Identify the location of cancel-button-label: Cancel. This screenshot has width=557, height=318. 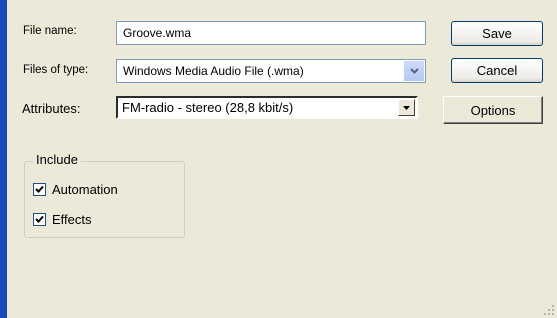
(497, 70).